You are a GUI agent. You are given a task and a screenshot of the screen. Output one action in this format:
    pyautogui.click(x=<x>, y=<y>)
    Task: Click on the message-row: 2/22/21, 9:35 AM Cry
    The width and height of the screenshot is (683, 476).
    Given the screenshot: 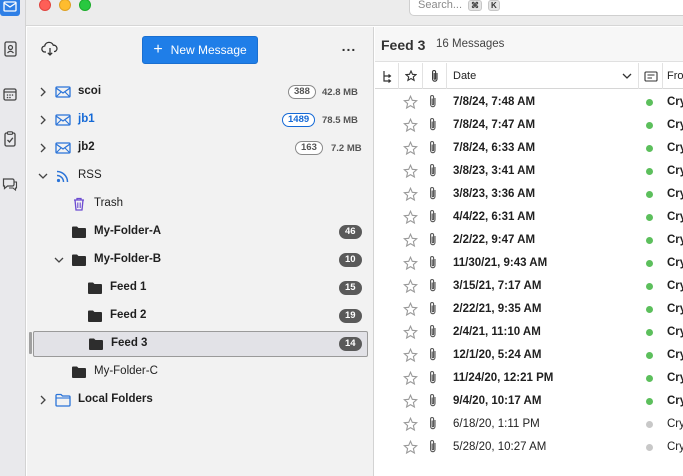 What is the action you would take?
    pyautogui.click(x=529, y=309)
    